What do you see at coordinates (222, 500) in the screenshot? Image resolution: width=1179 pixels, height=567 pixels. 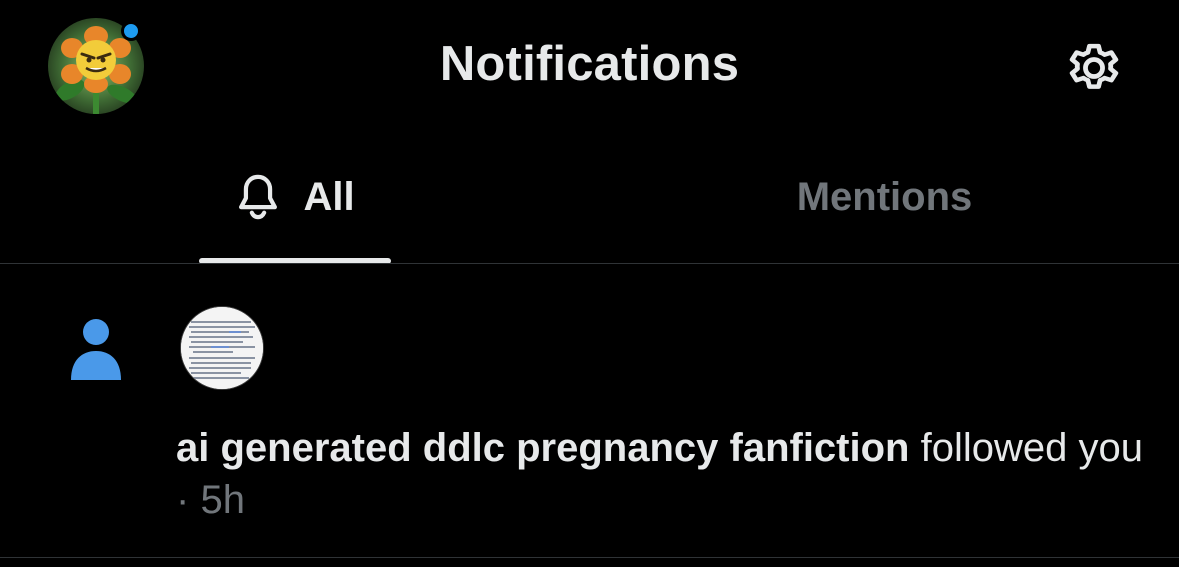 I see `notification-time: 5h` at bounding box center [222, 500].